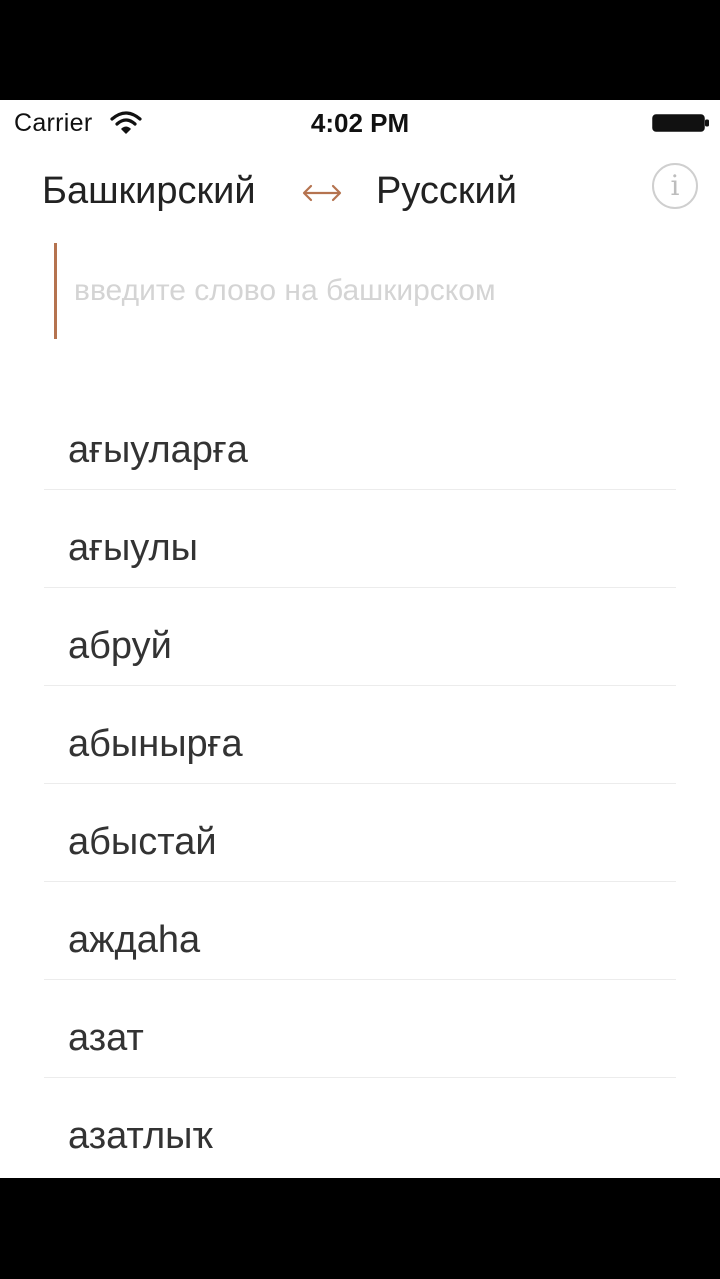 The image size is (720, 1279). What do you see at coordinates (106, 1038) in the screenshot?
I see `word-label: азат` at bounding box center [106, 1038].